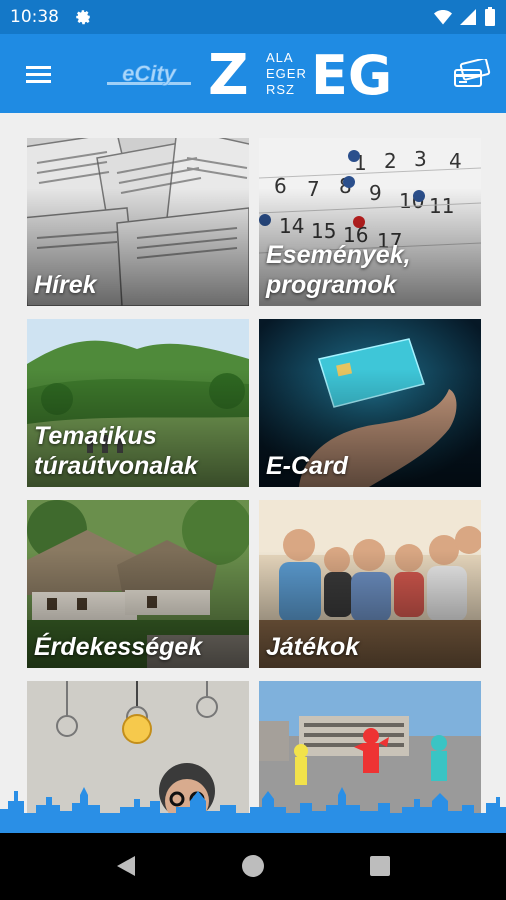 The image size is (506, 900). What do you see at coordinates (338, 270) in the screenshot?
I see `tile-events-label: Események, programok` at bounding box center [338, 270].